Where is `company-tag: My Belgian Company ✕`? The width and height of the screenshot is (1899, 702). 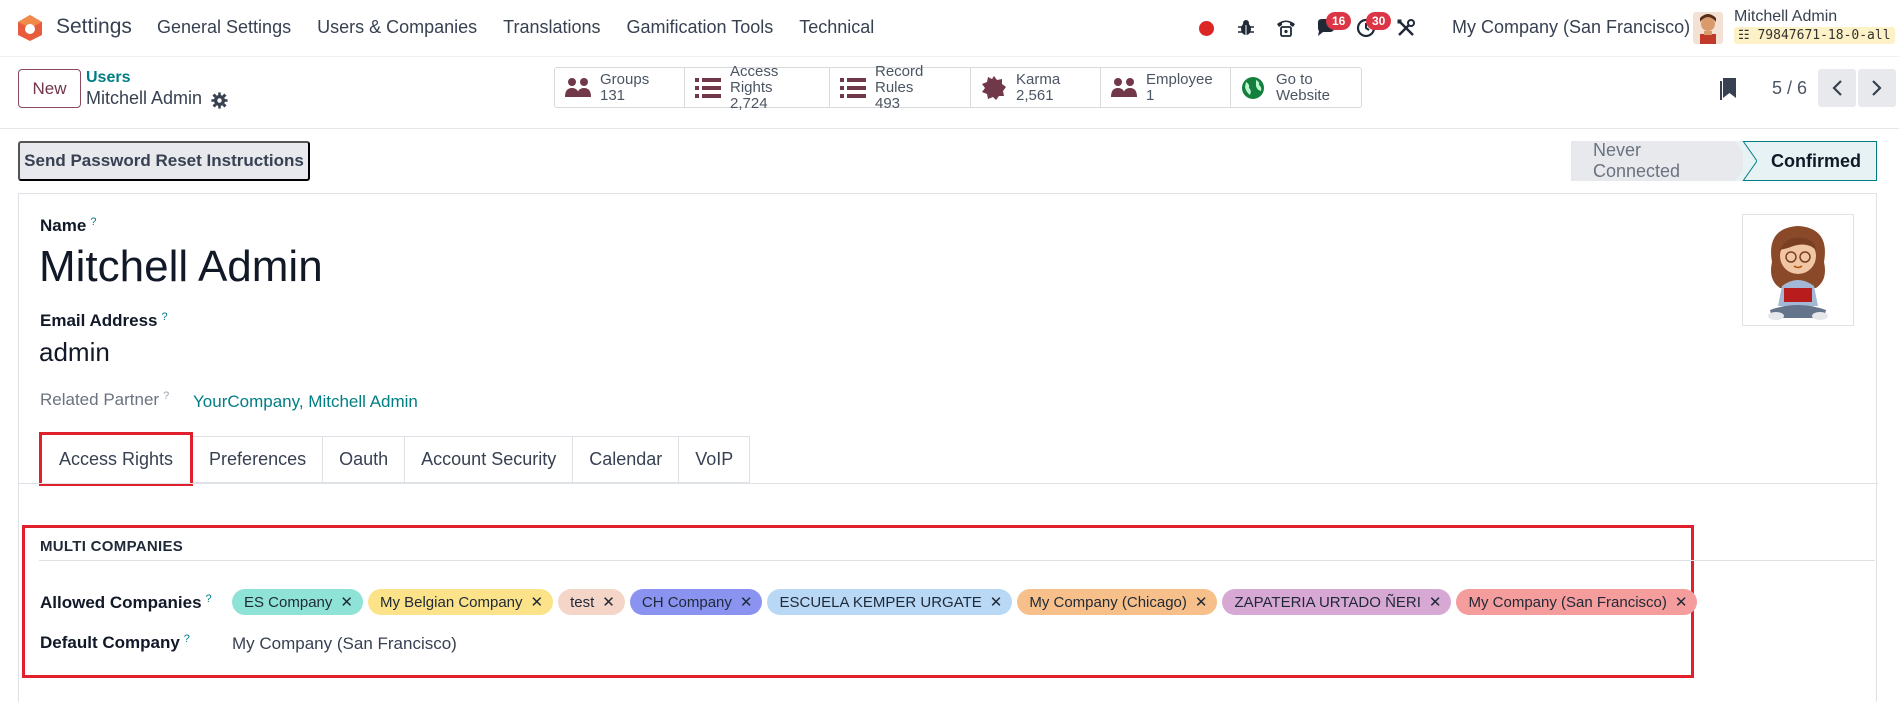
company-tag: My Belgian Company ✕ is located at coordinates (460, 602).